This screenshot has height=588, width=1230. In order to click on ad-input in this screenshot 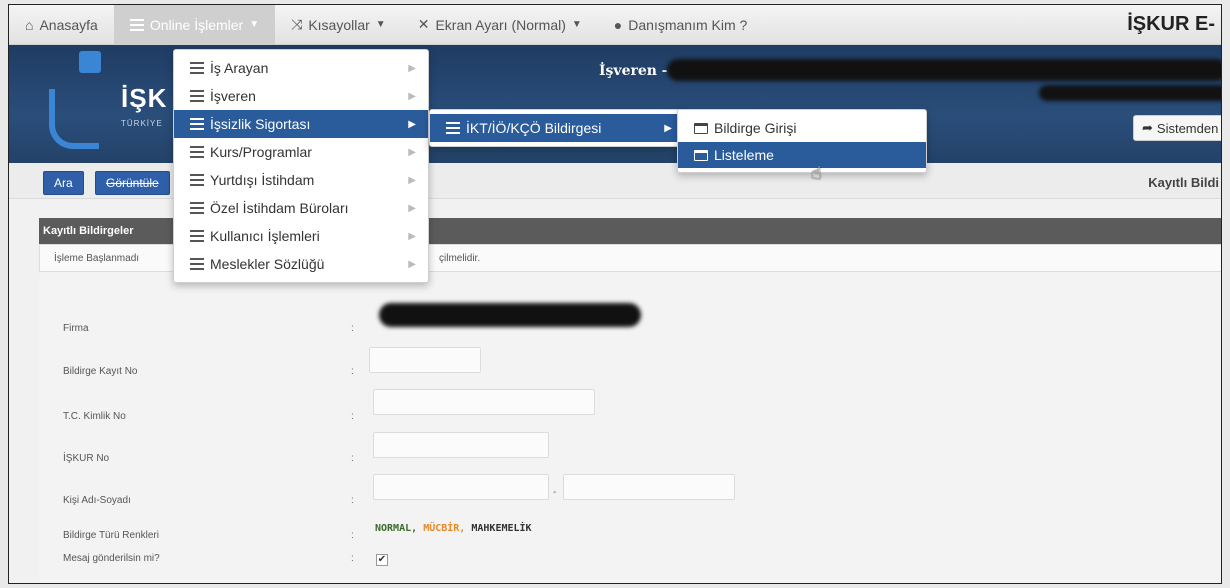, I will do `click(461, 487)`.